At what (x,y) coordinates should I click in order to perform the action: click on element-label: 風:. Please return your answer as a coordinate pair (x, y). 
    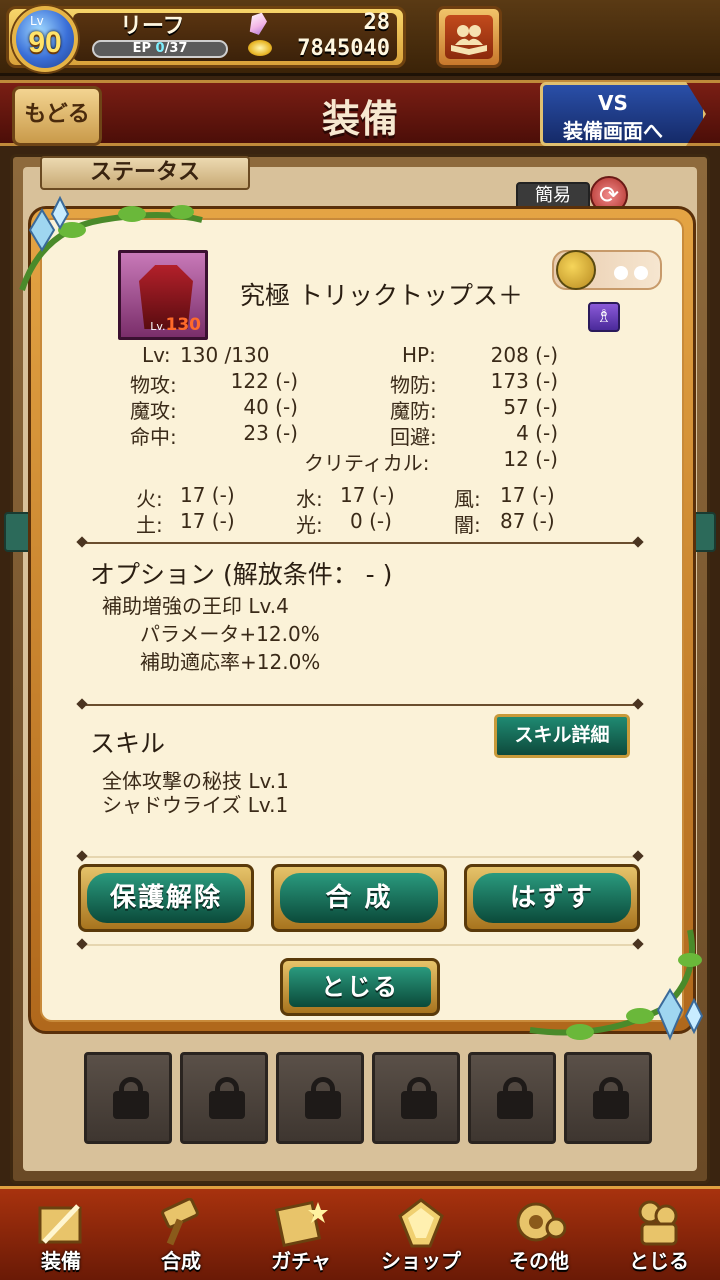
    Looking at the image, I should click on (467, 499).